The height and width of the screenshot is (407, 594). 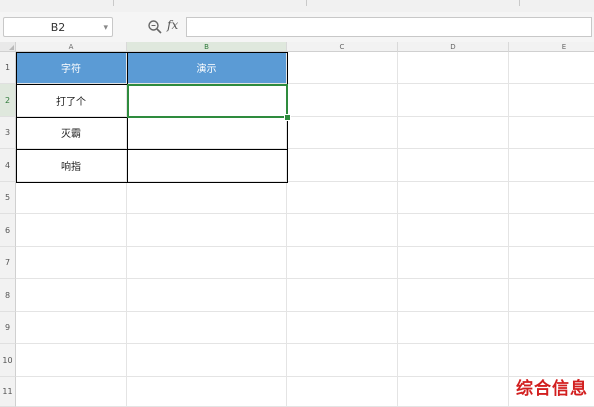 What do you see at coordinates (71, 165) in the screenshot?
I see `cell-a4: 响指` at bounding box center [71, 165].